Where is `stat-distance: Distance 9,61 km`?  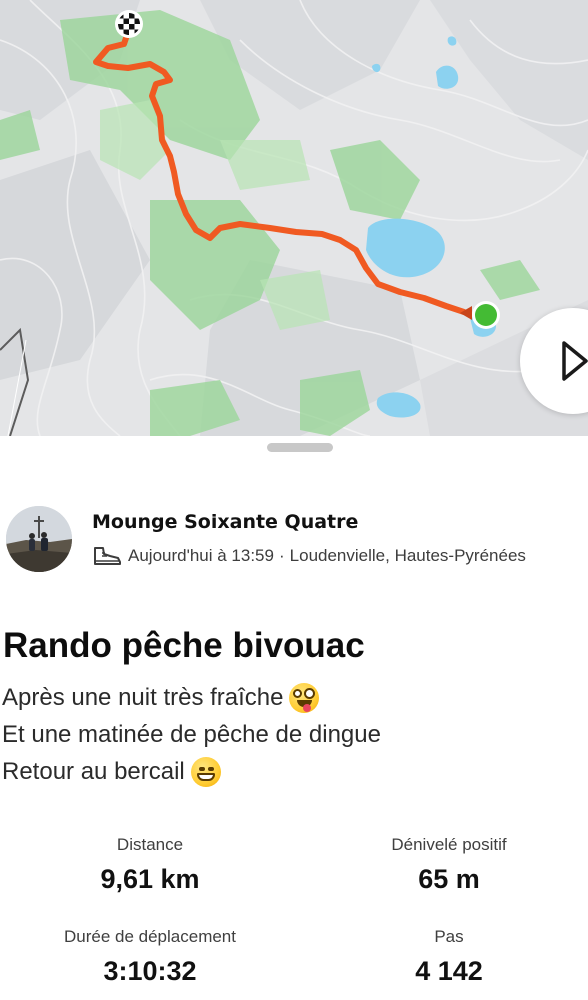
stat-distance: Distance 9,61 km is located at coordinates (150, 865).